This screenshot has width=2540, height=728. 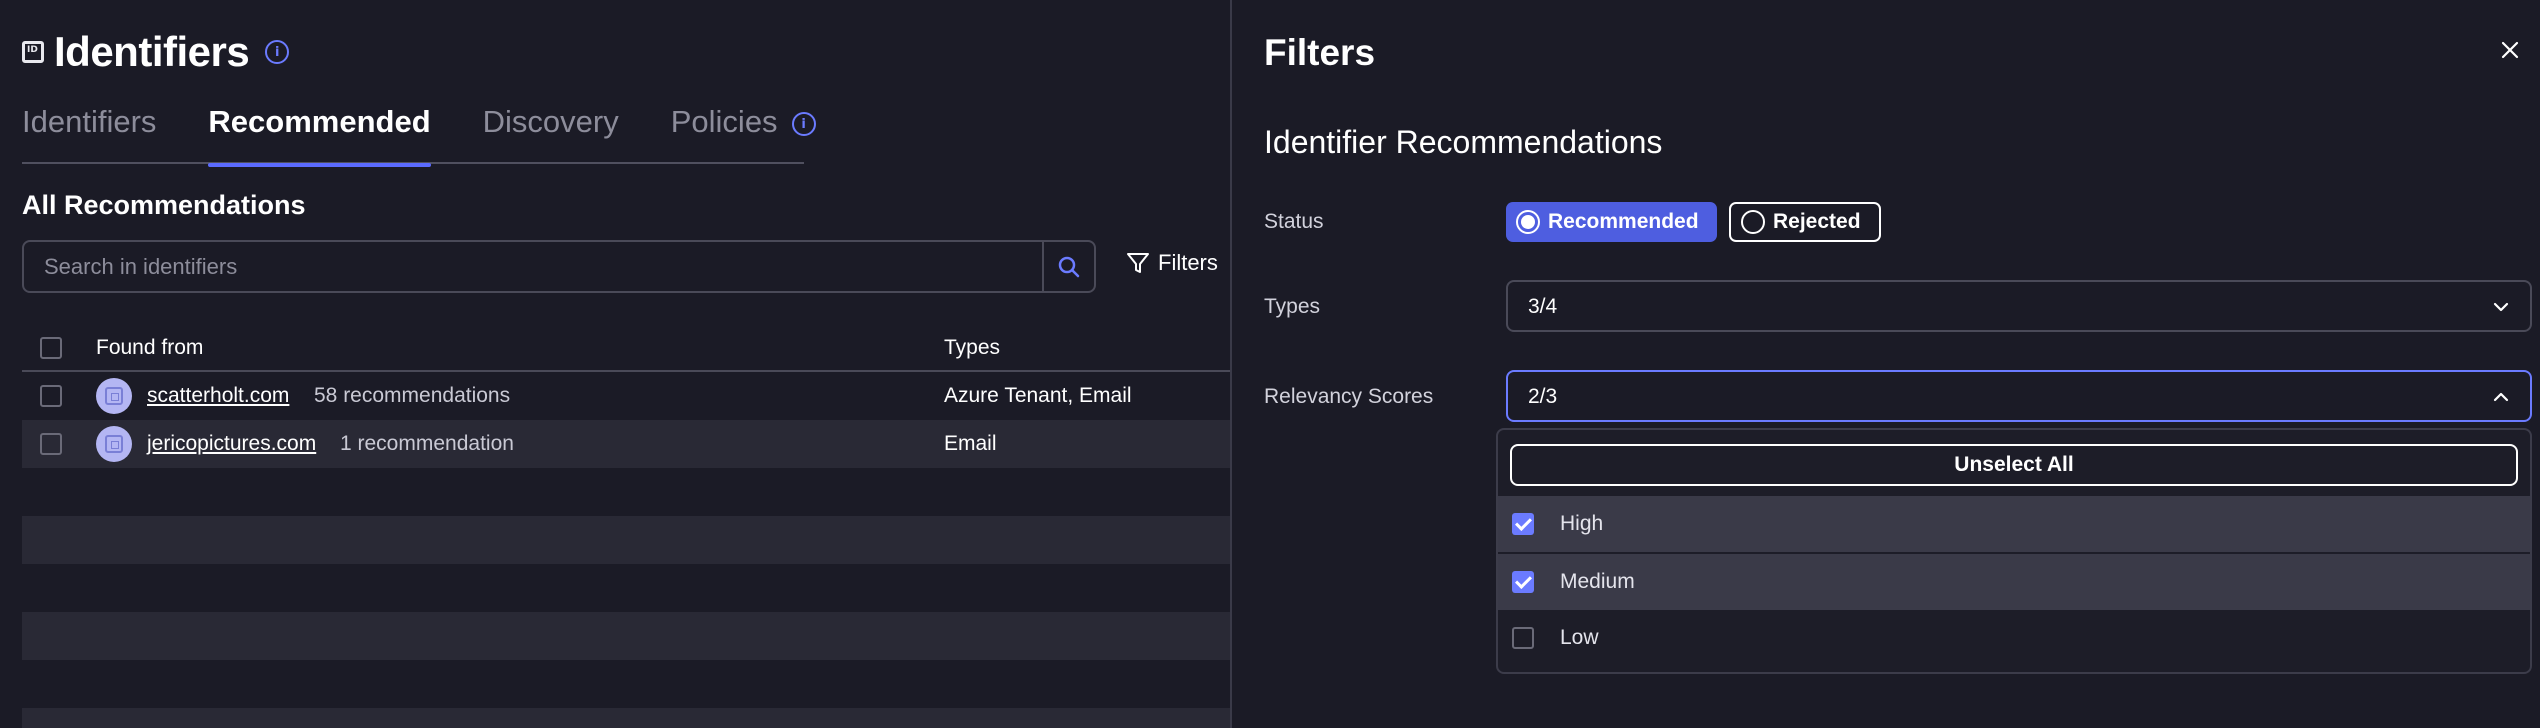 I want to click on chevron-down-icon, so click(x=2501, y=307).